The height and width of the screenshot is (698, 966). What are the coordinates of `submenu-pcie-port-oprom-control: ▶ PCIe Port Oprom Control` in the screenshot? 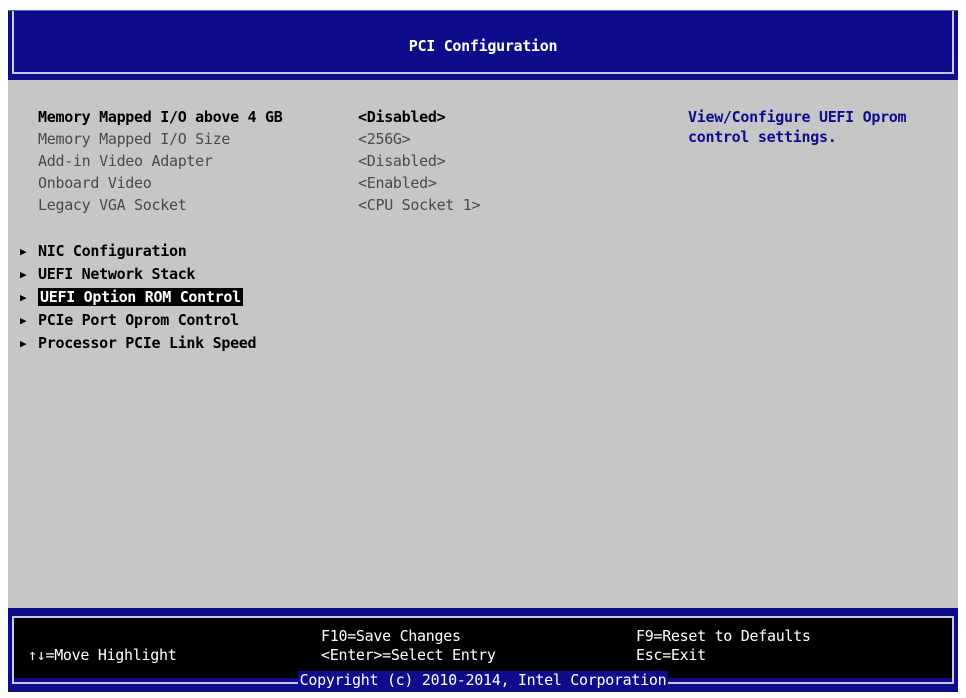 It's located at (129, 320).